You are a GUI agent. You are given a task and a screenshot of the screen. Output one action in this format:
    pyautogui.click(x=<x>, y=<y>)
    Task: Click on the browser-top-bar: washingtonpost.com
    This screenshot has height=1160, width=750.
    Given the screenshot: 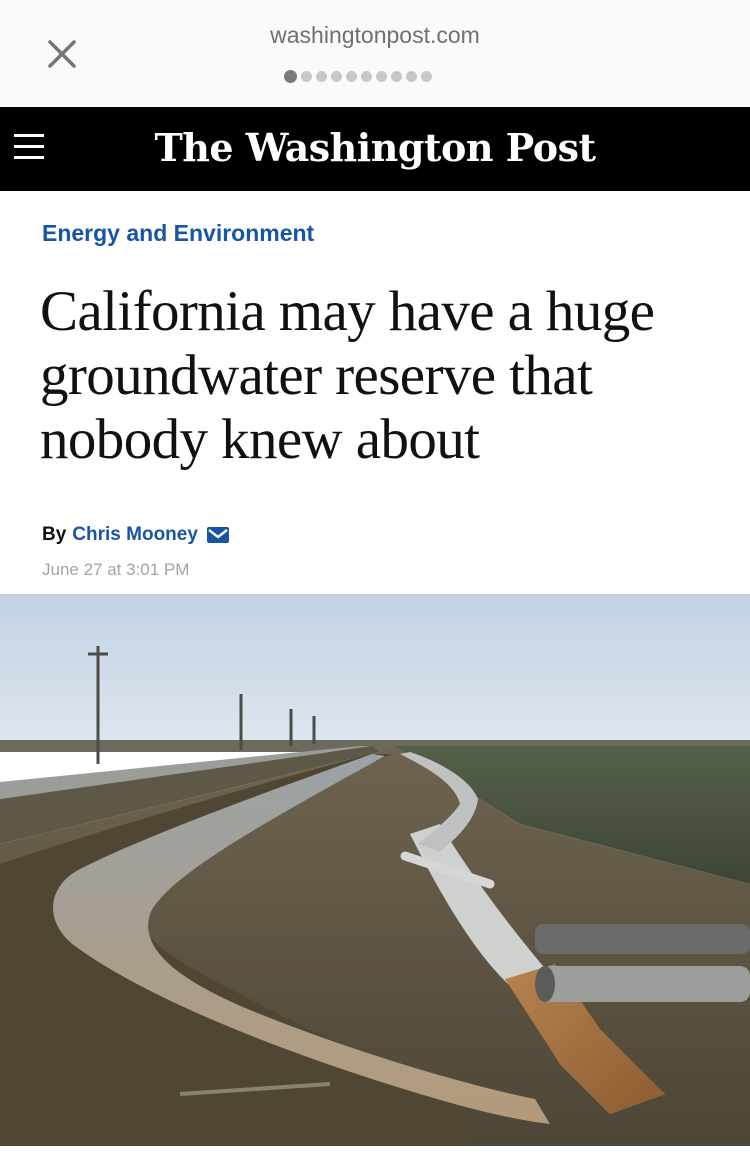 What is the action you would take?
    pyautogui.click(x=375, y=53)
    